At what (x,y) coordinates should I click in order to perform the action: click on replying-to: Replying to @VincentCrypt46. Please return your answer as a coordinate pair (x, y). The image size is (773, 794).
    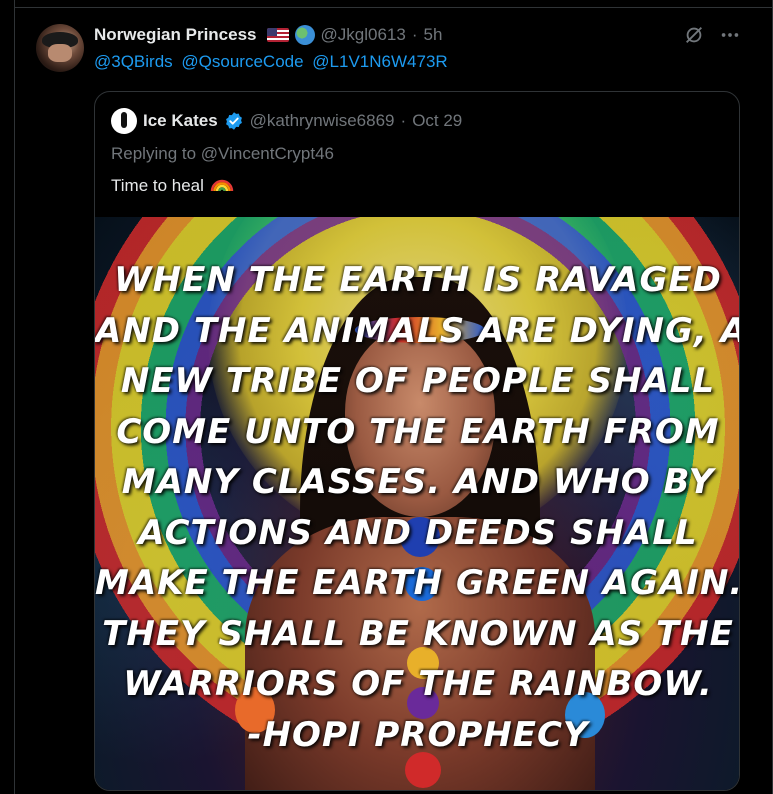
    Looking at the image, I should click on (222, 154).